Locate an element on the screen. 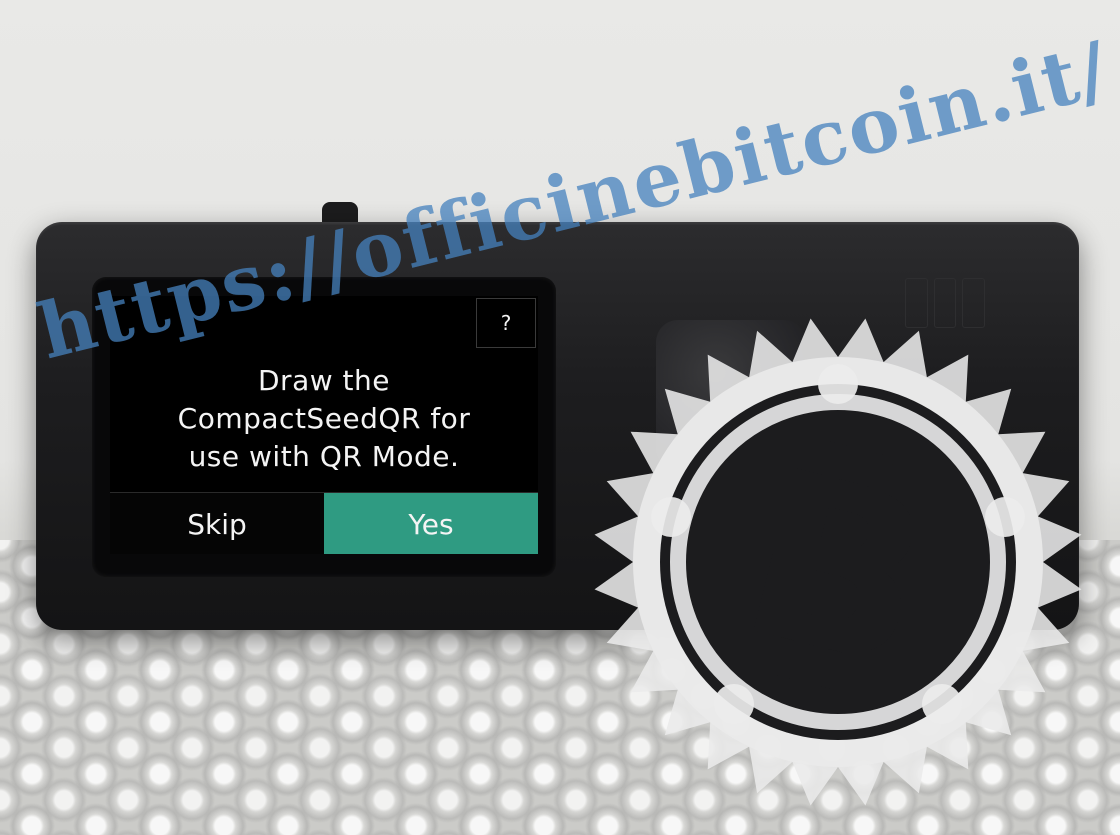  help-label: ? is located at coordinates (506, 323).